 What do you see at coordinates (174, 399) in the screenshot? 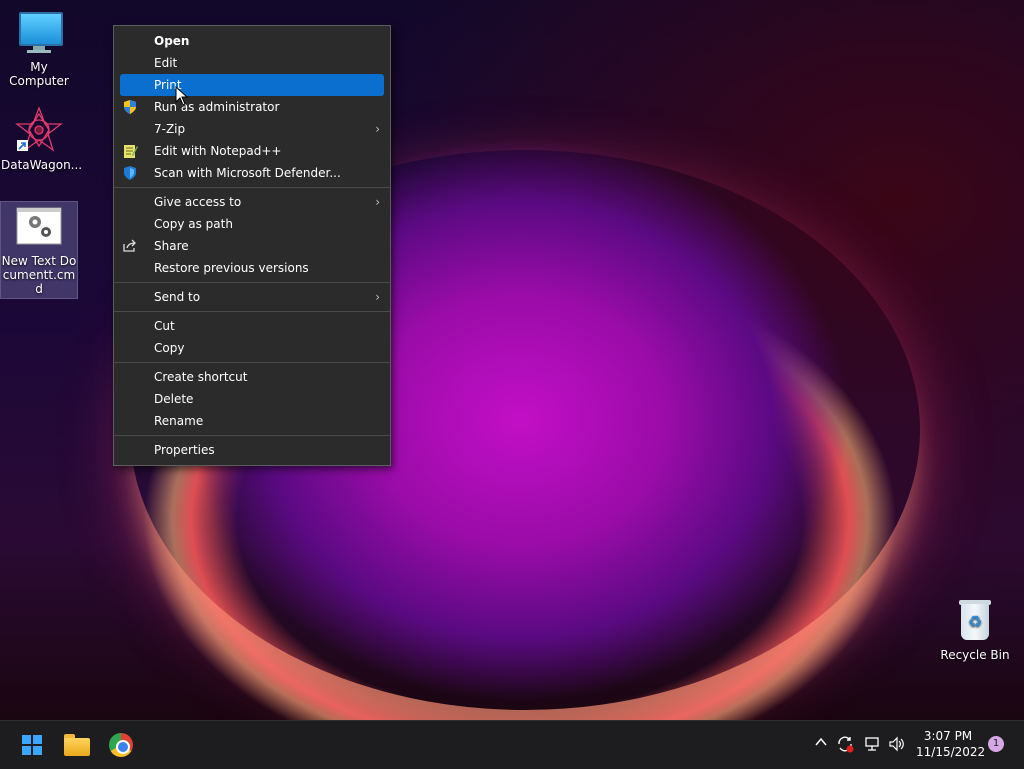
I see `menu-item-label: Delete` at bounding box center [174, 399].